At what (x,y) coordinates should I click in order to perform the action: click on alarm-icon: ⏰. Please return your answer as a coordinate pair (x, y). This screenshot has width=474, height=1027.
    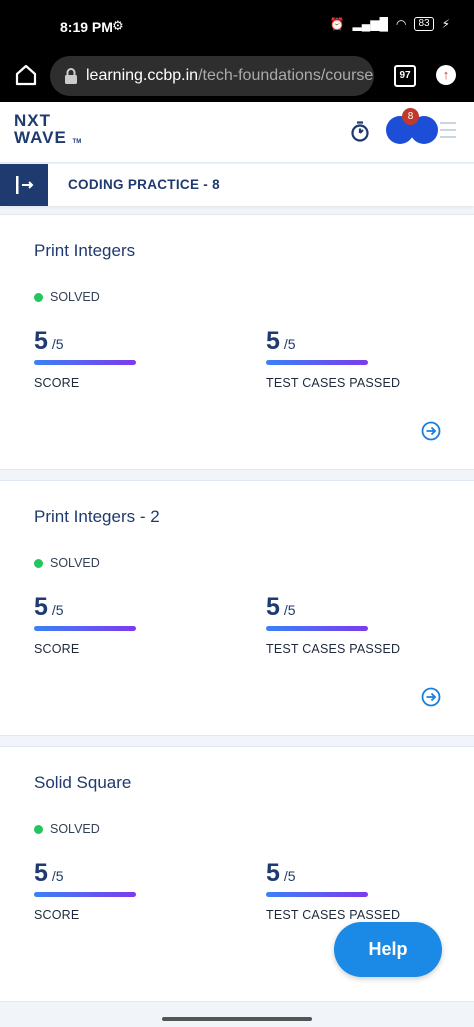
    Looking at the image, I should click on (337, 24).